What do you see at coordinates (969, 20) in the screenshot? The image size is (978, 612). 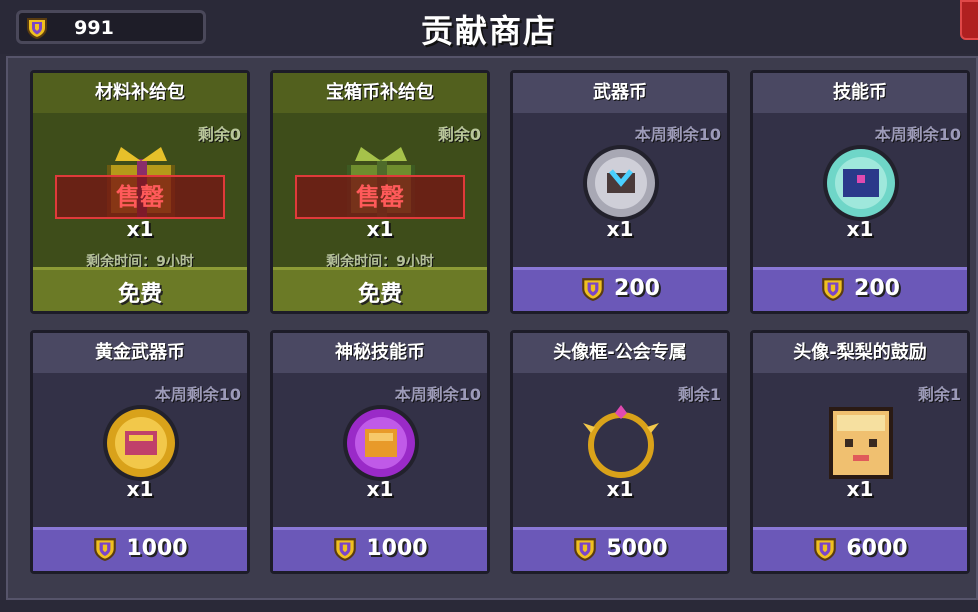 I see `close-button` at bounding box center [969, 20].